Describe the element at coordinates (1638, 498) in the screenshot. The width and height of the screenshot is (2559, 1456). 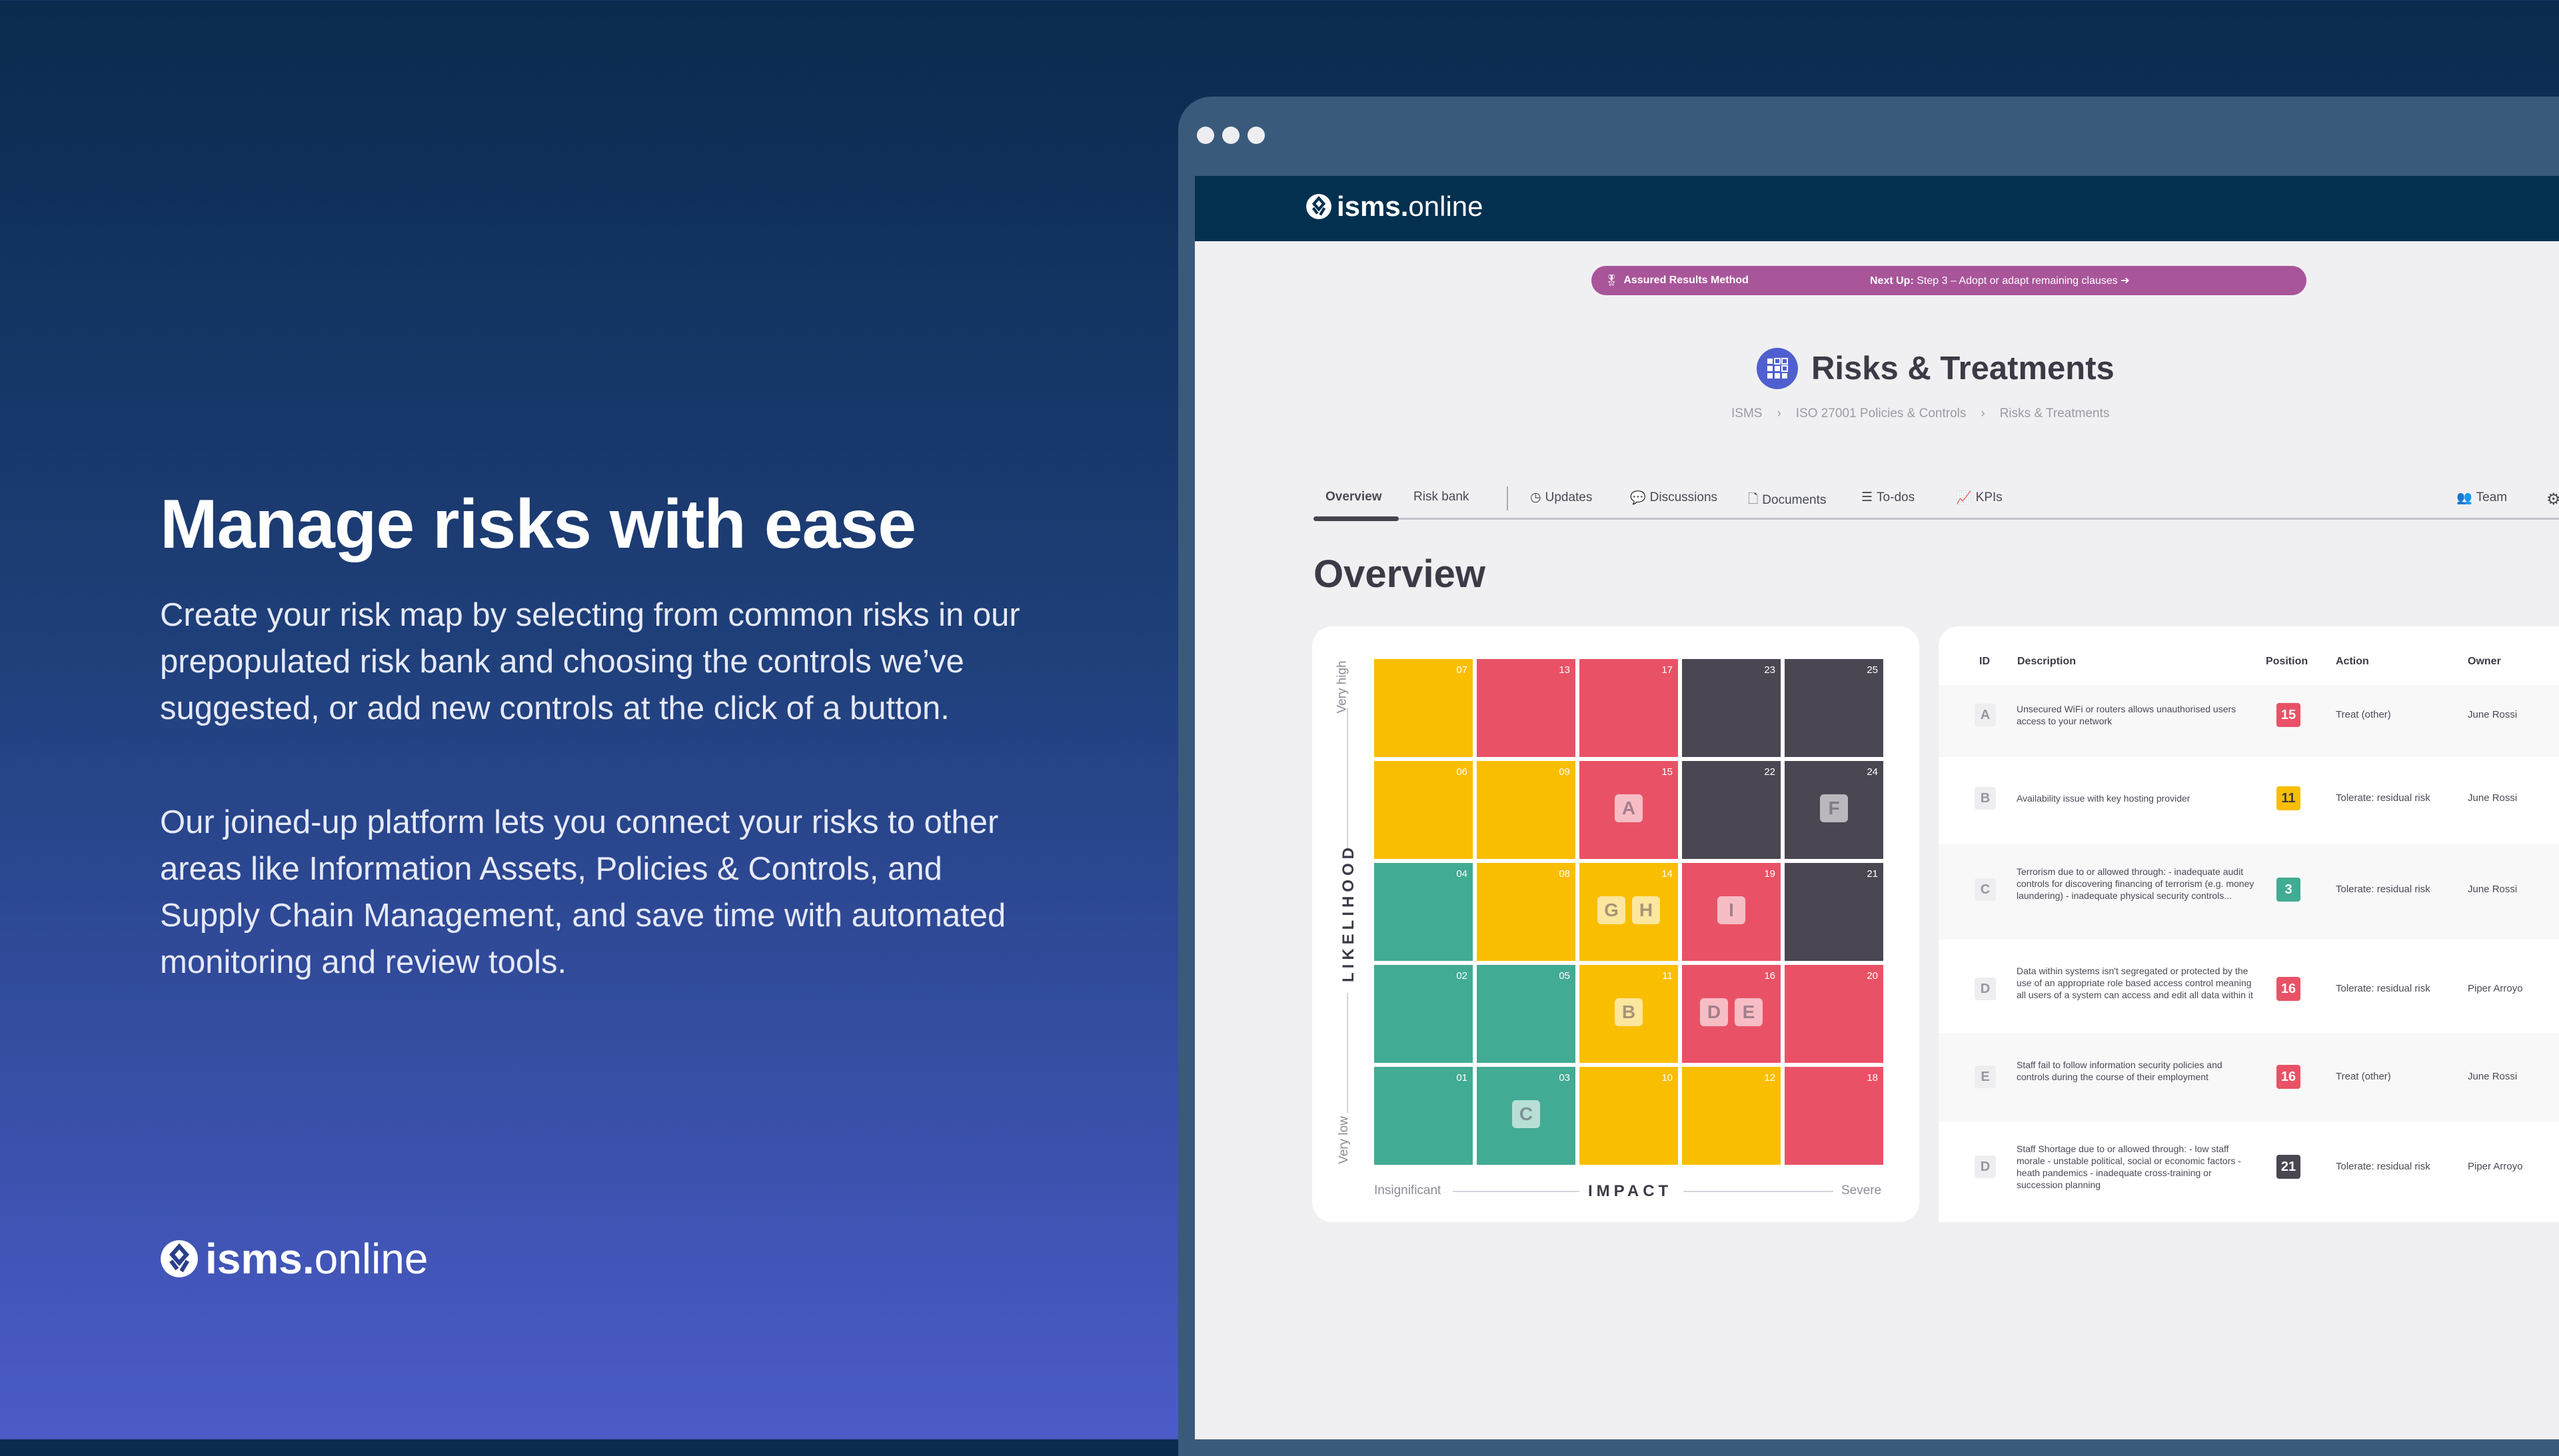
I see `chat-icon: 💬` at that location.